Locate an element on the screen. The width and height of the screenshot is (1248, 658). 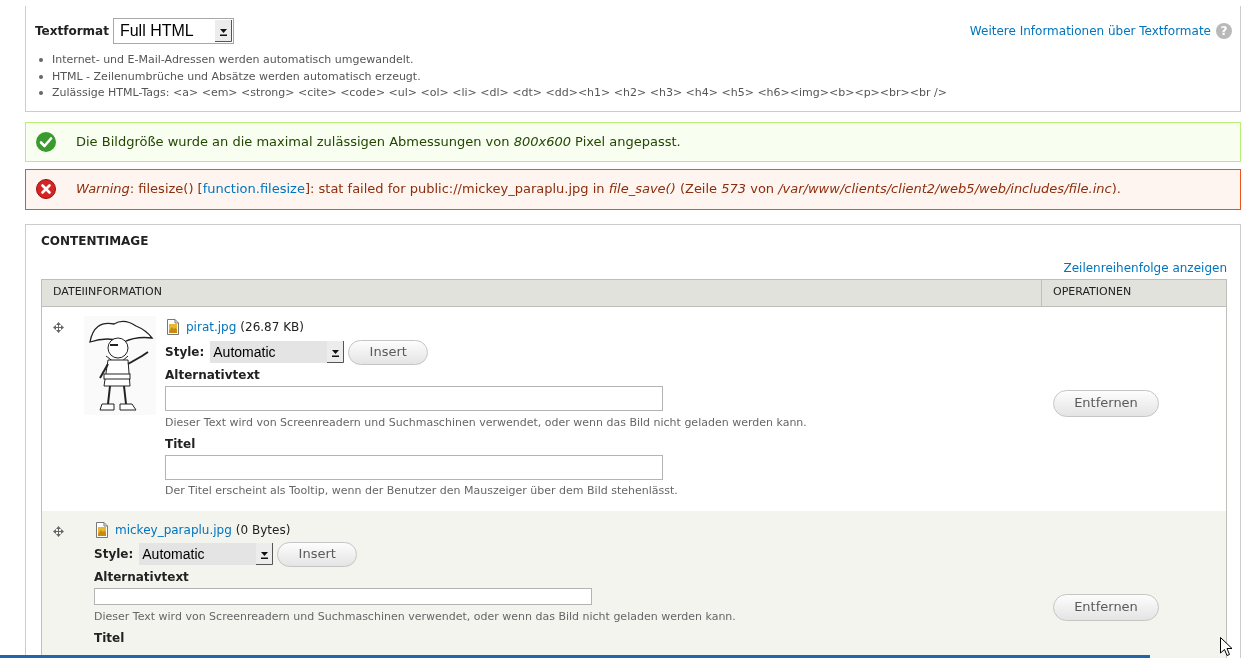
tip-text: Zulässige HTML-Tags: <a> <em> <strong> <cite> <code> <ul> <ol> <li> <dl> <dt> <dd><h1> <h2> <h3> <h4> <h5> <h6><img><b><p><br><br /> is located at coordinates (499, 93).